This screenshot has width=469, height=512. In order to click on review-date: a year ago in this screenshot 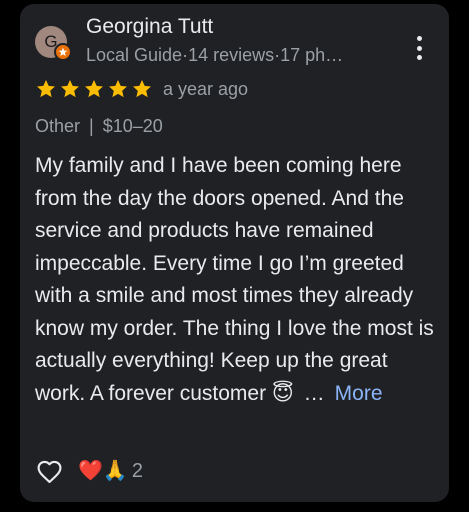, I will do `click(206, 88)`.